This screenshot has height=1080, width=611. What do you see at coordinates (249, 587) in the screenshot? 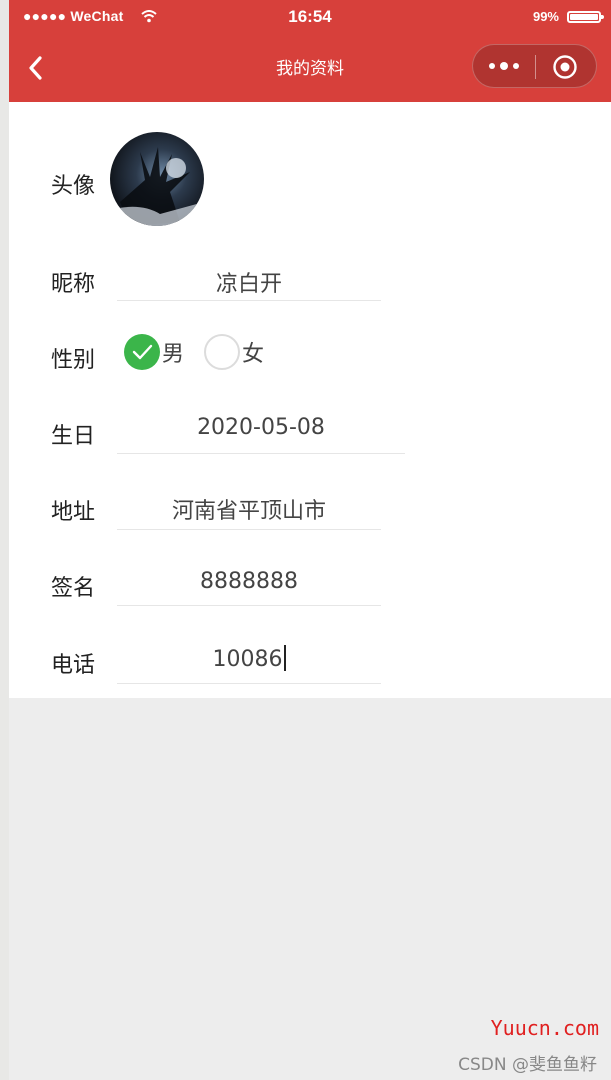
I see `signature-input: 8888888` at bounding box center [249, 587].